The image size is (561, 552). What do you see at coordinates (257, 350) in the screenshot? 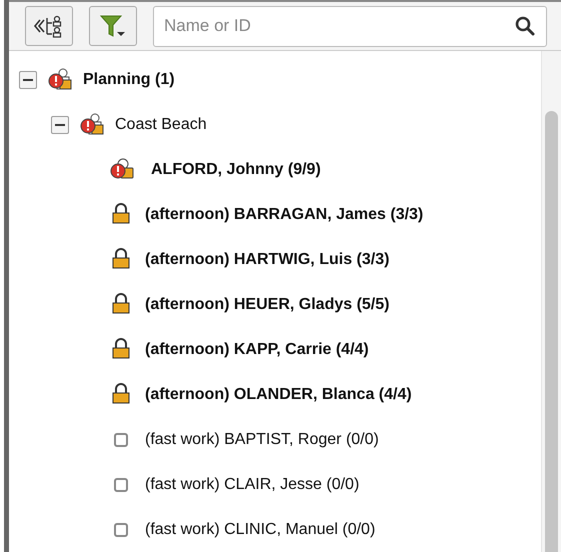
I see `tree-item-label: (afternoon) KAPP, Carrie (4/4)` at bounding box center [257, 350].